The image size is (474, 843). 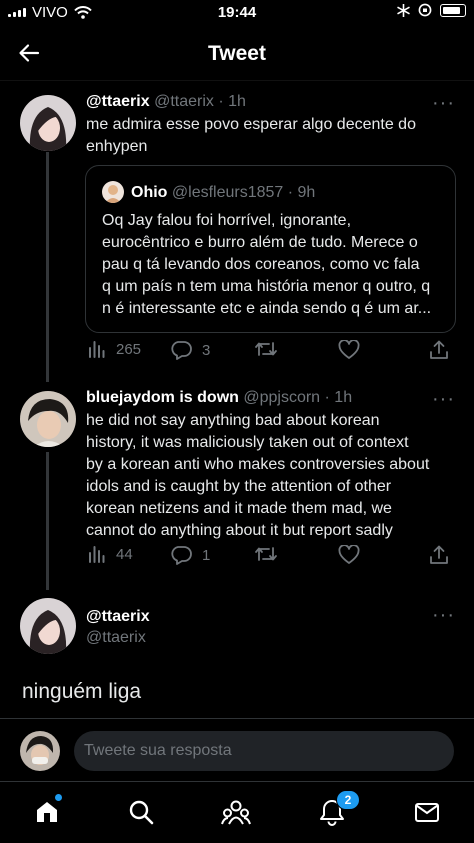 I want to click on tab-messages, so click(x=427, y=812).